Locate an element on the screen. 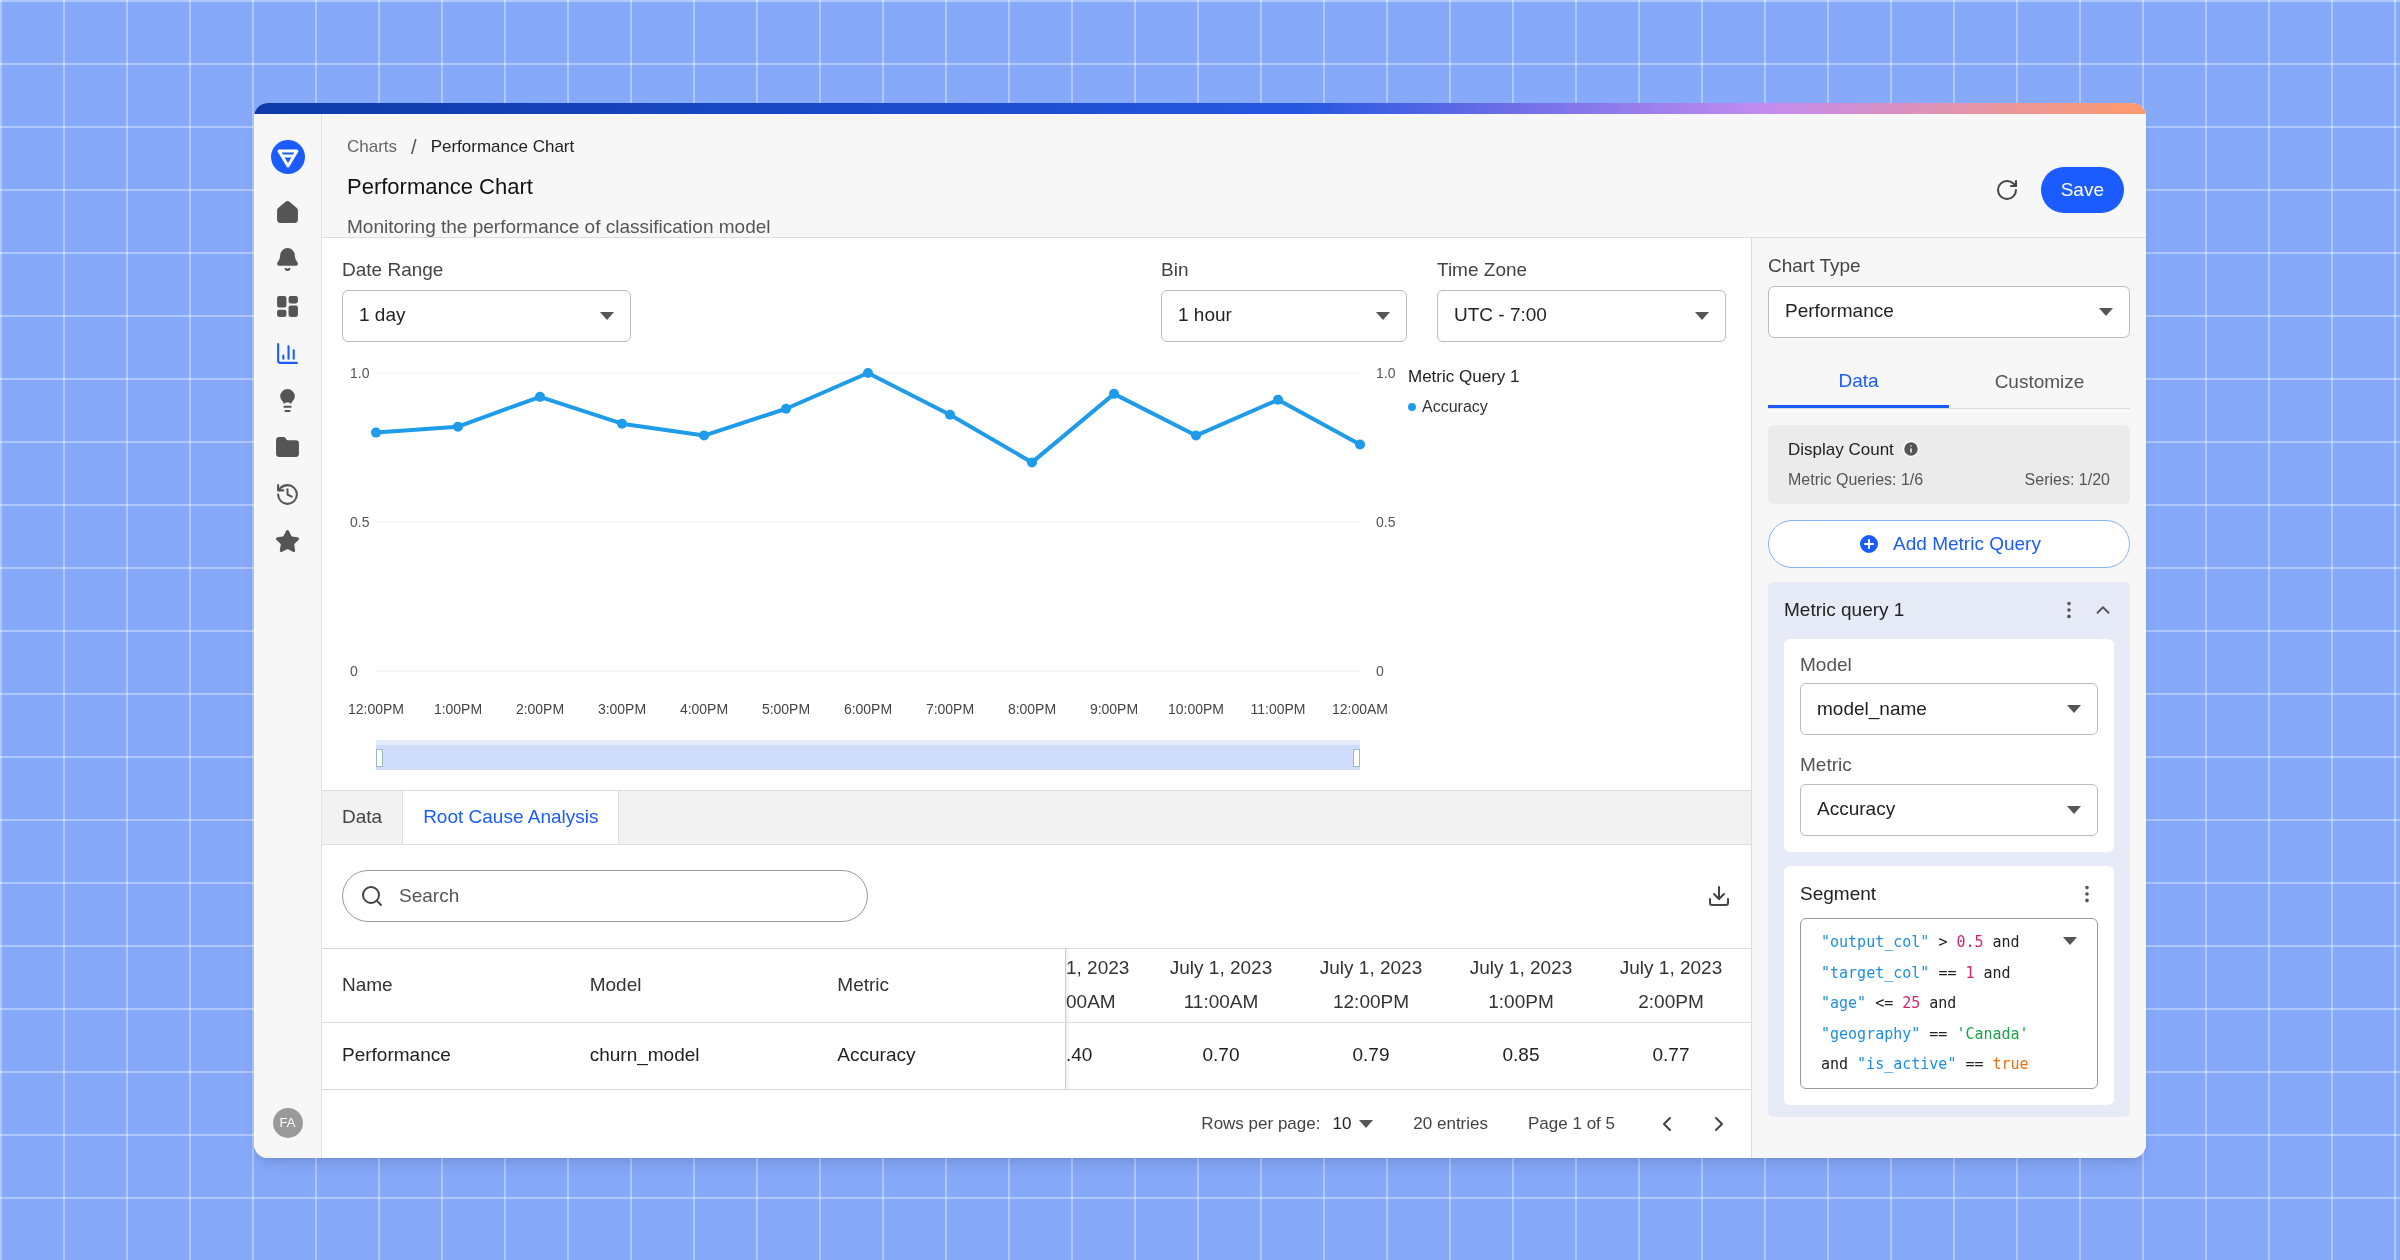 This screenshot has height=1260, width=2400. y-tick-label: 0.5 is located at coordinates (1386, 521).